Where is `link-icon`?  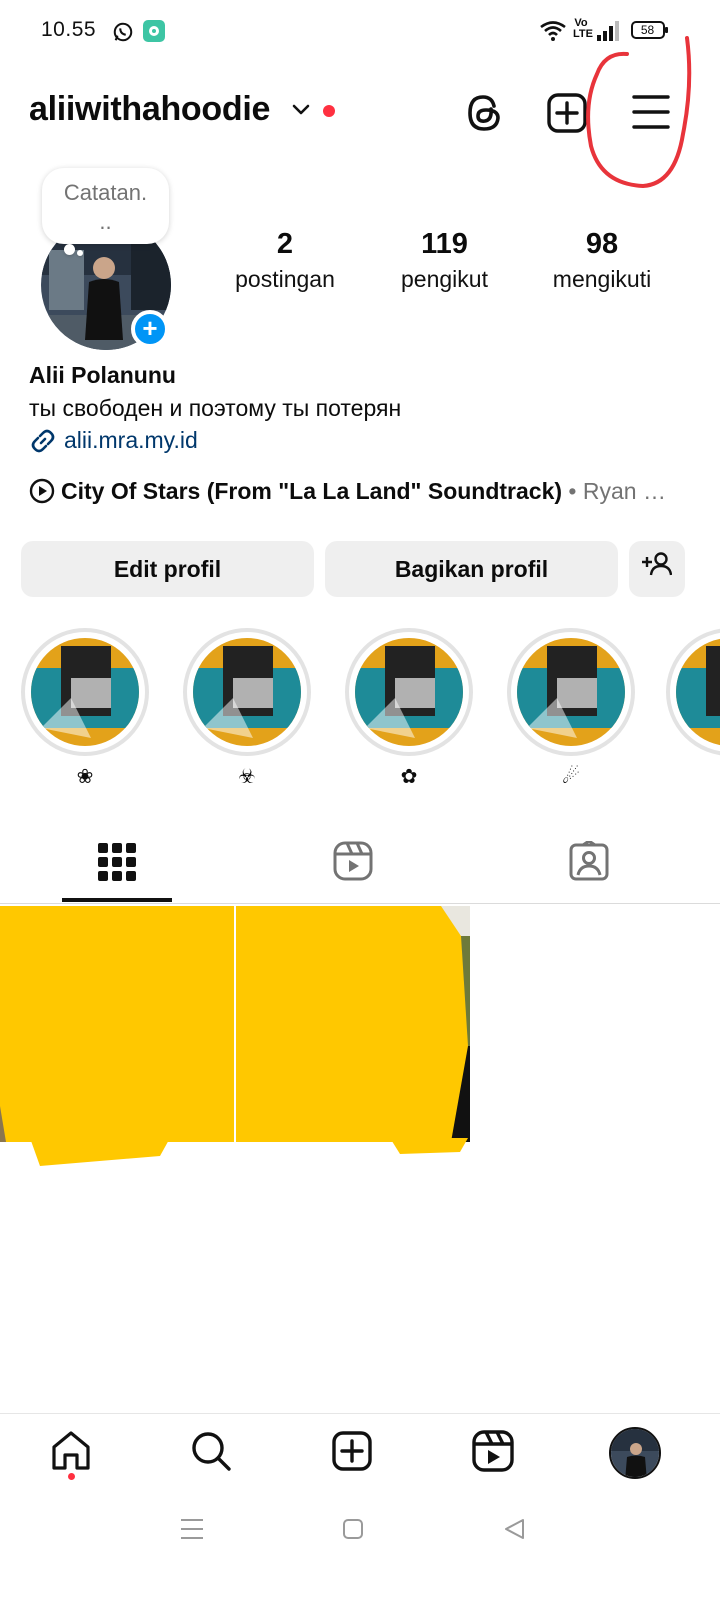
link-icon is located at coordinates (43, 443).